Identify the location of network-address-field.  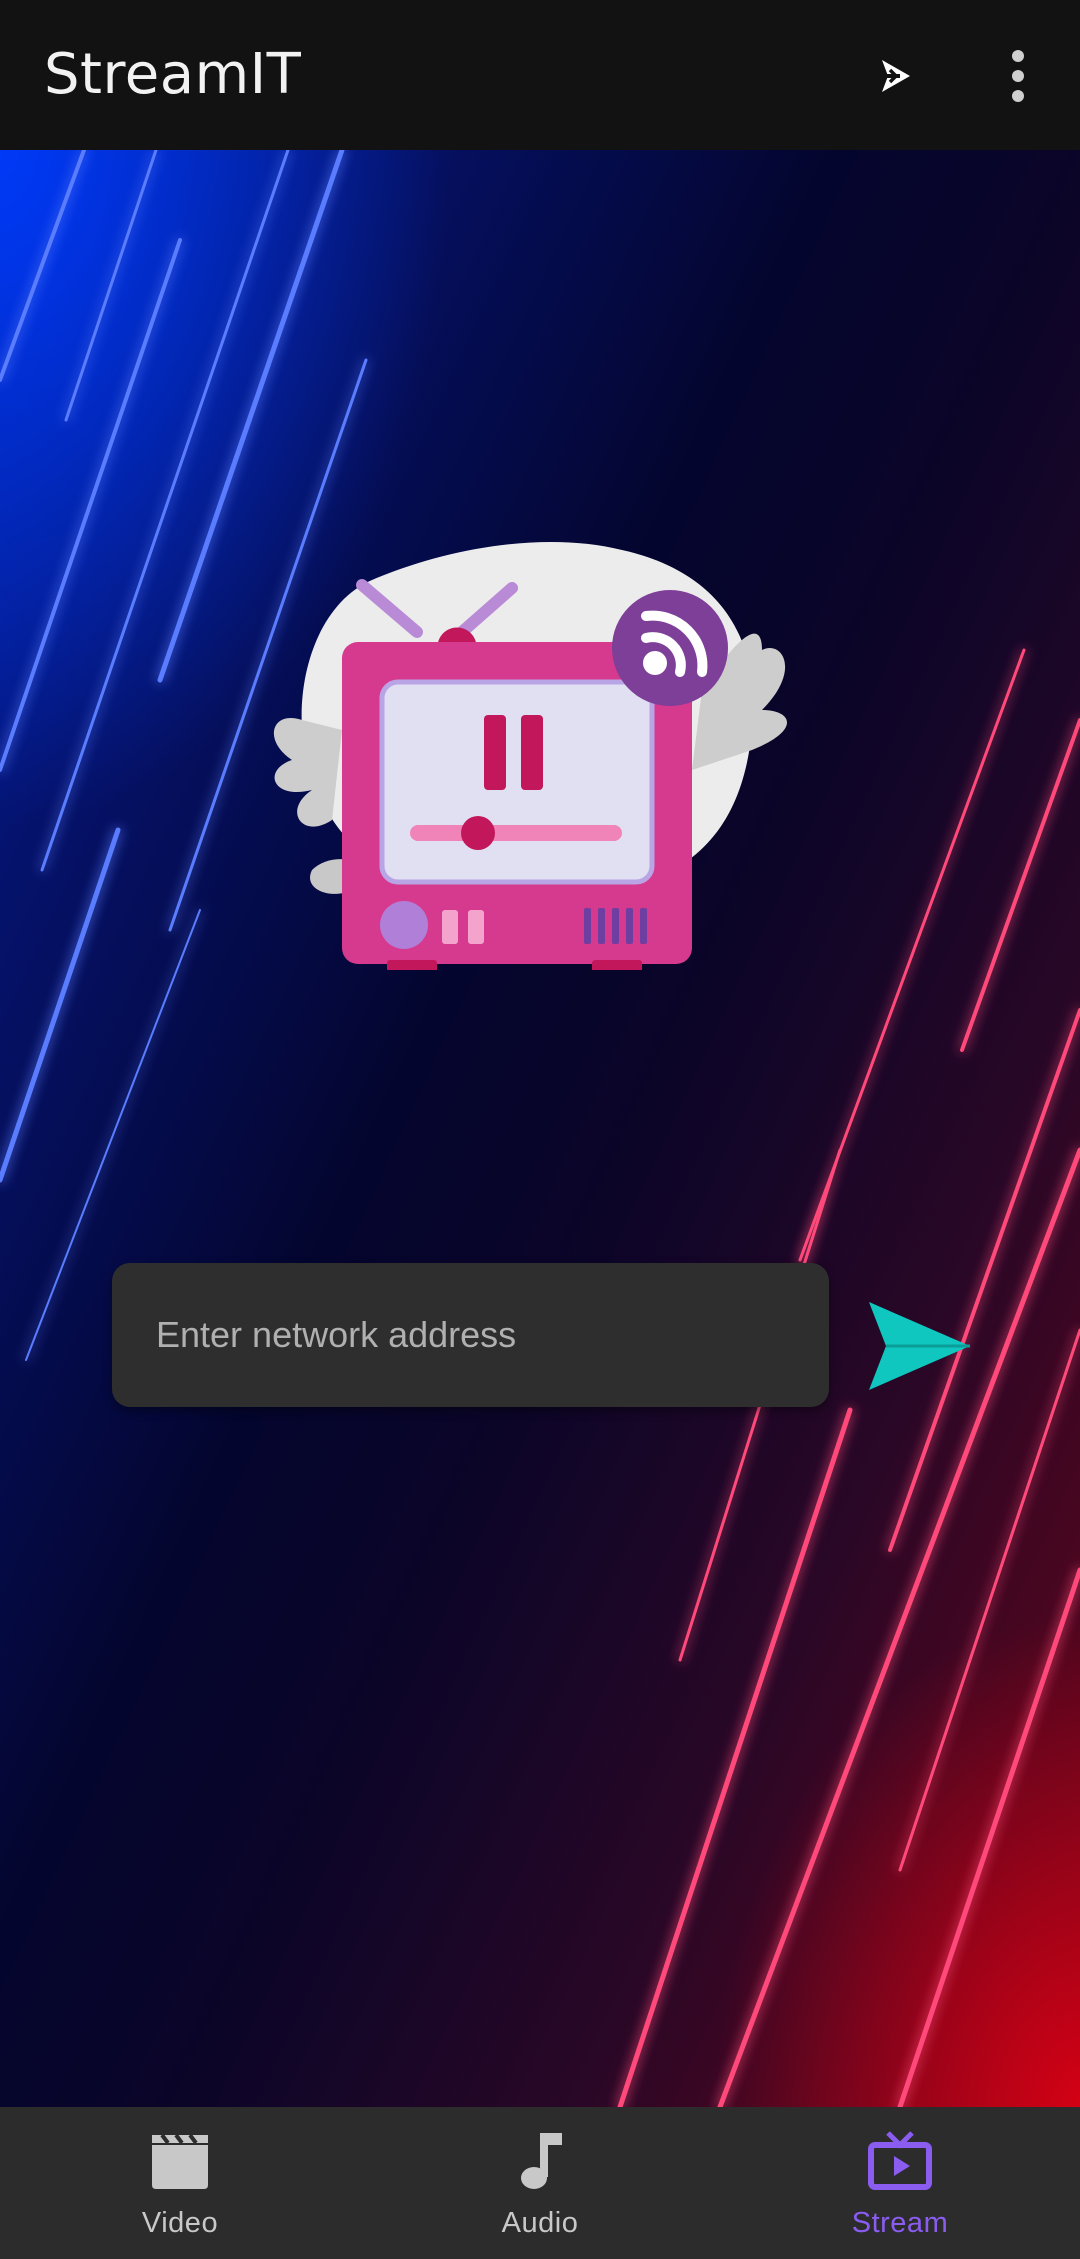
(470, 1335).